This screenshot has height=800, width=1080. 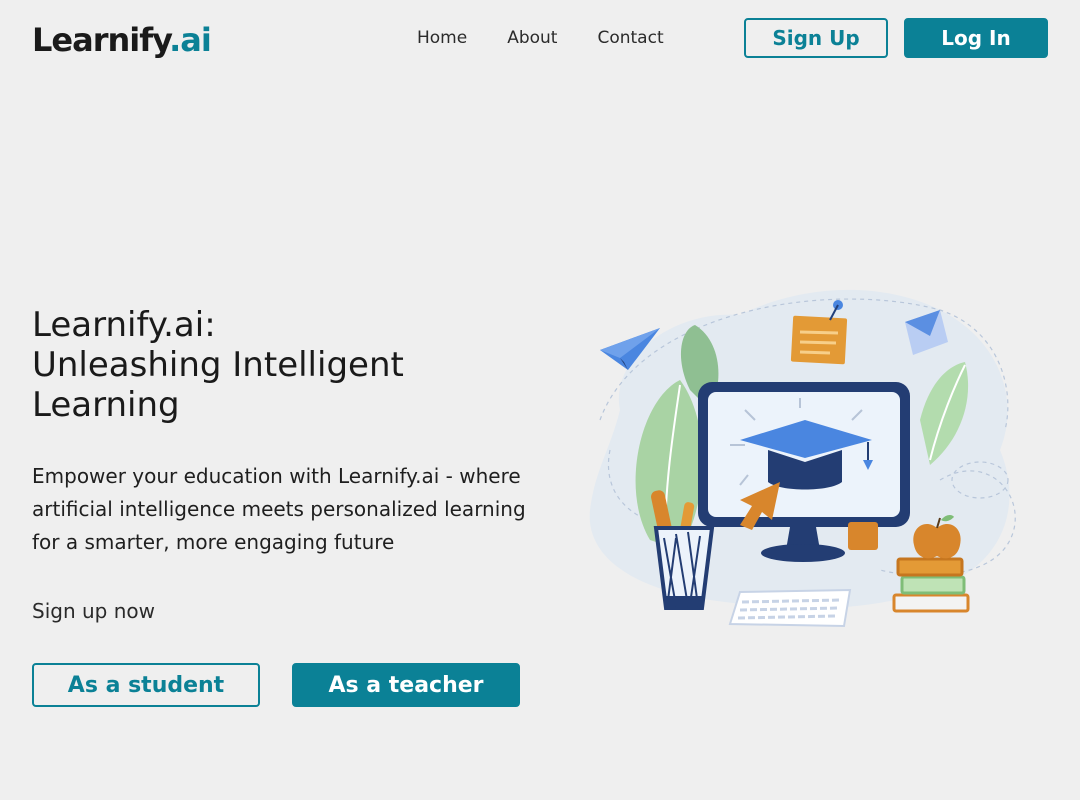 What do you see at coordinates (93, 611) in the screenshot?
I see `sign-up-now-label: Sign up now` at bounding box center [93, 611].